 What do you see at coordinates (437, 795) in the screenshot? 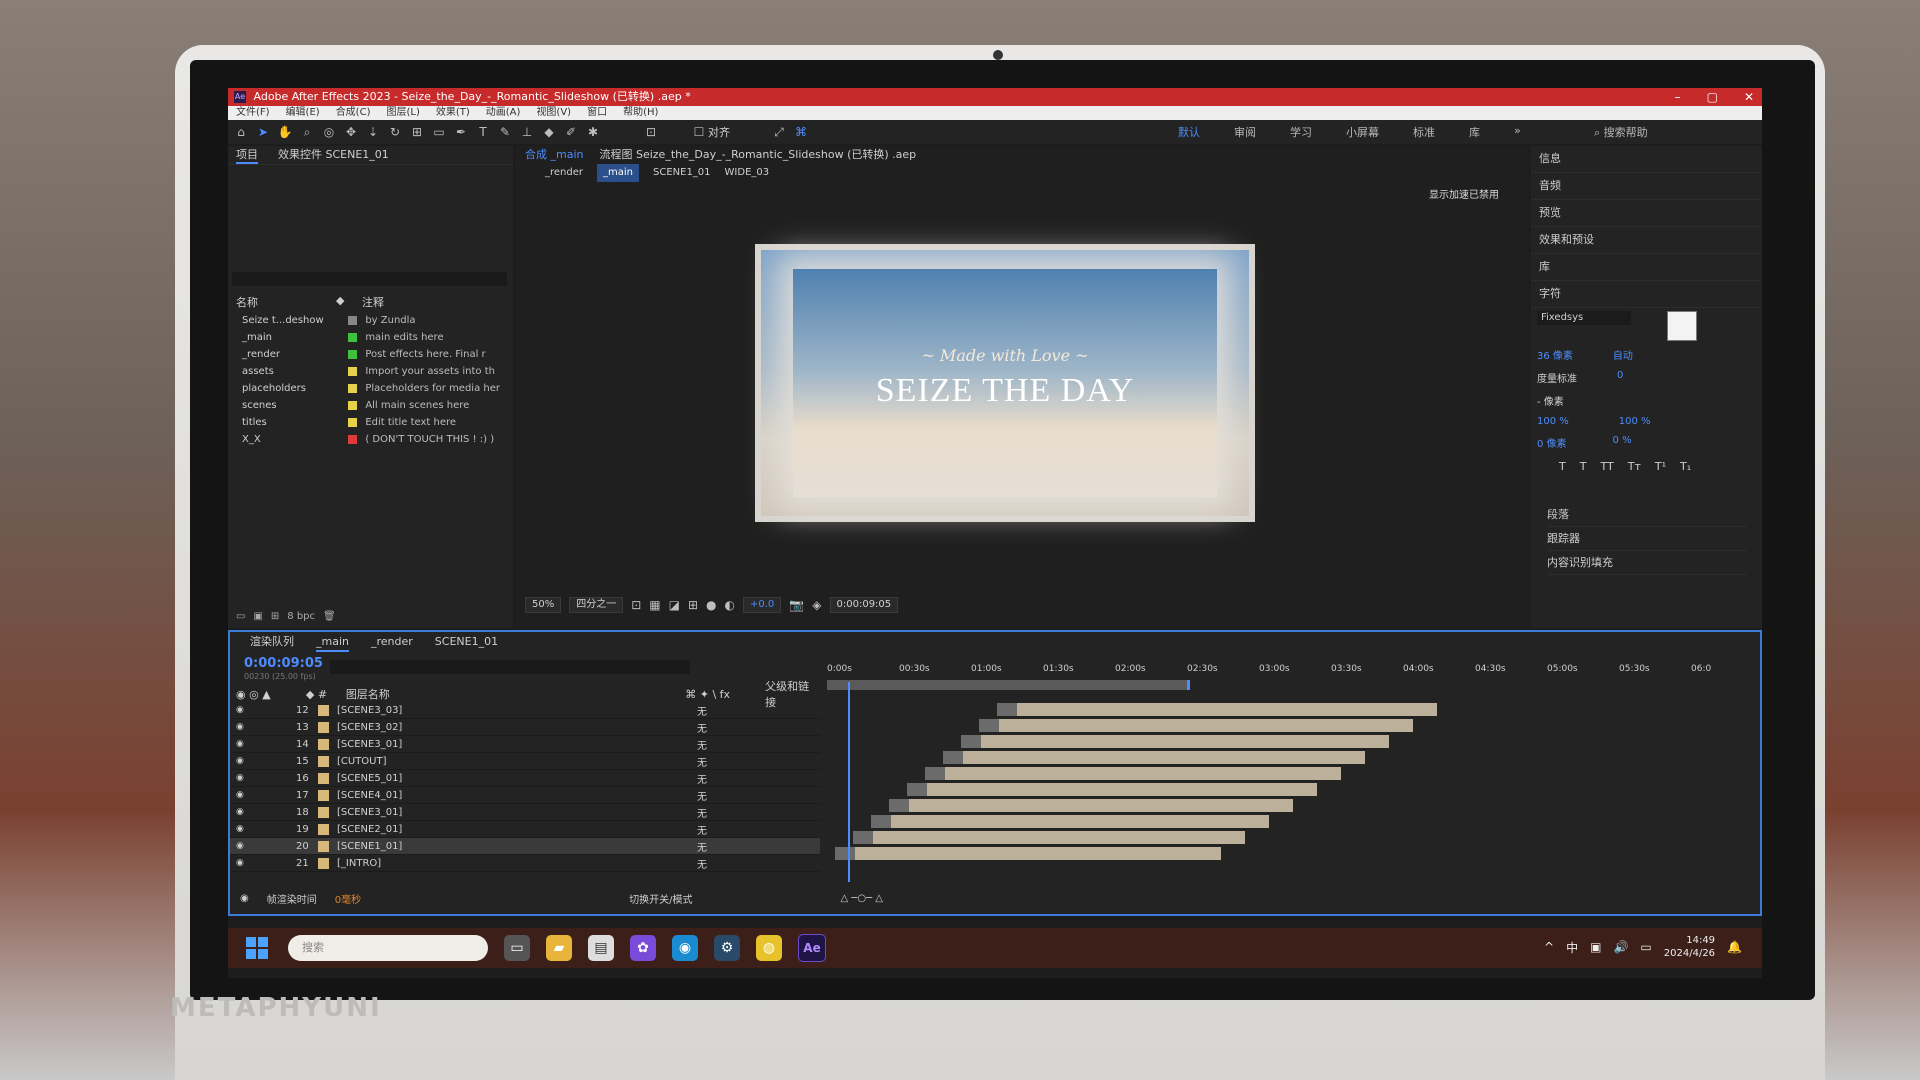
I see `layer-name: [SCENE4_01]` at bounding box center [437, 795].